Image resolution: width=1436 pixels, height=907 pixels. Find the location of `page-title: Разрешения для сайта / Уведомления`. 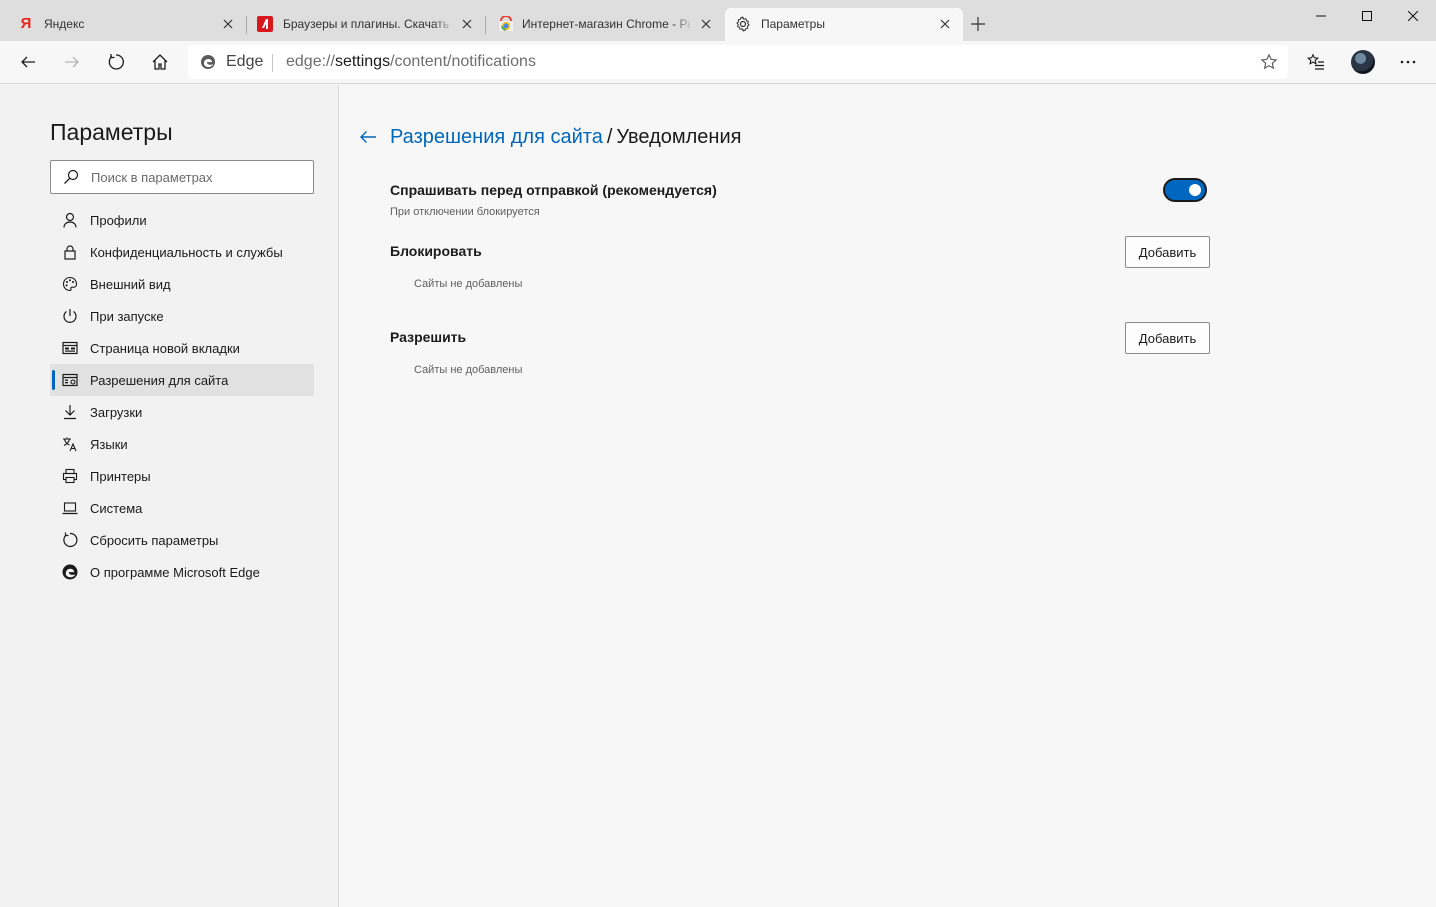

page-title: Разрешения для сайта / Уведомления is located at coordinates (565, 137).